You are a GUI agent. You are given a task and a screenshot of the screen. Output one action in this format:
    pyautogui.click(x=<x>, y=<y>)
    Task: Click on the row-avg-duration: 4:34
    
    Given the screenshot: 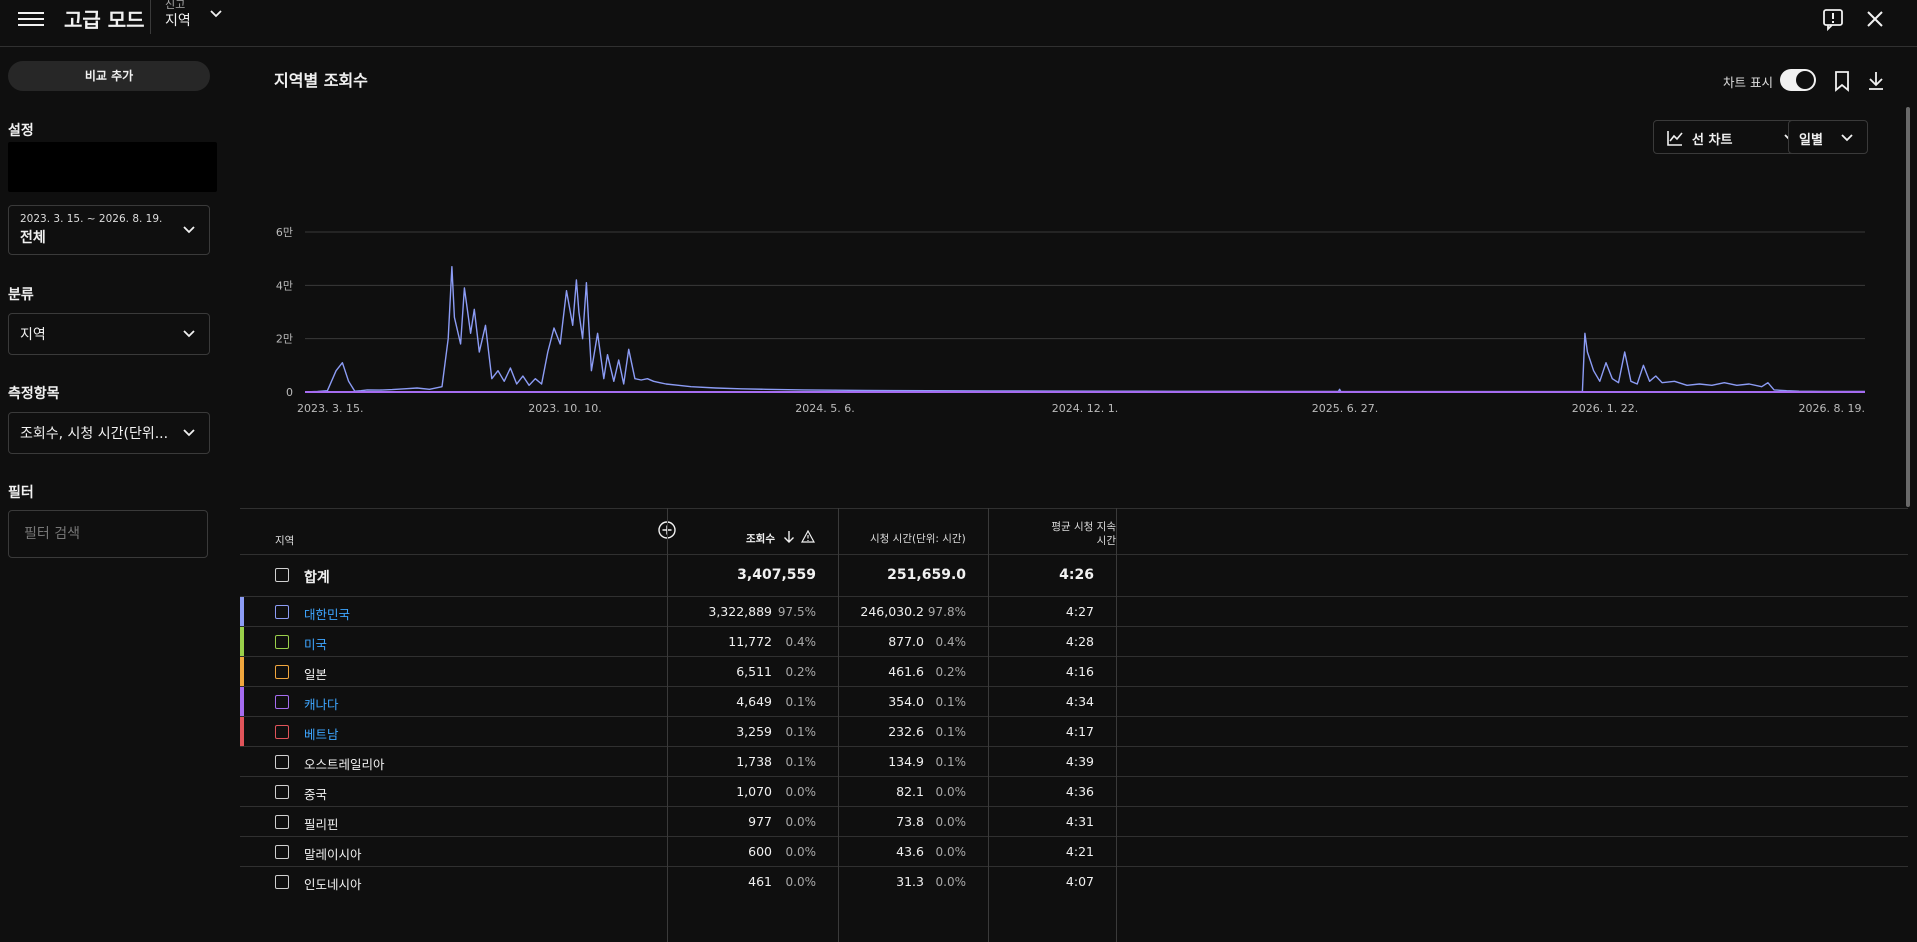 What is the action you would take?
    pyautogui.click(x=1079, y=701)
    